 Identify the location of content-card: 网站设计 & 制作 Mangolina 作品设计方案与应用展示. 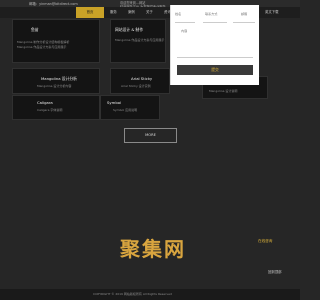
(138, 41).